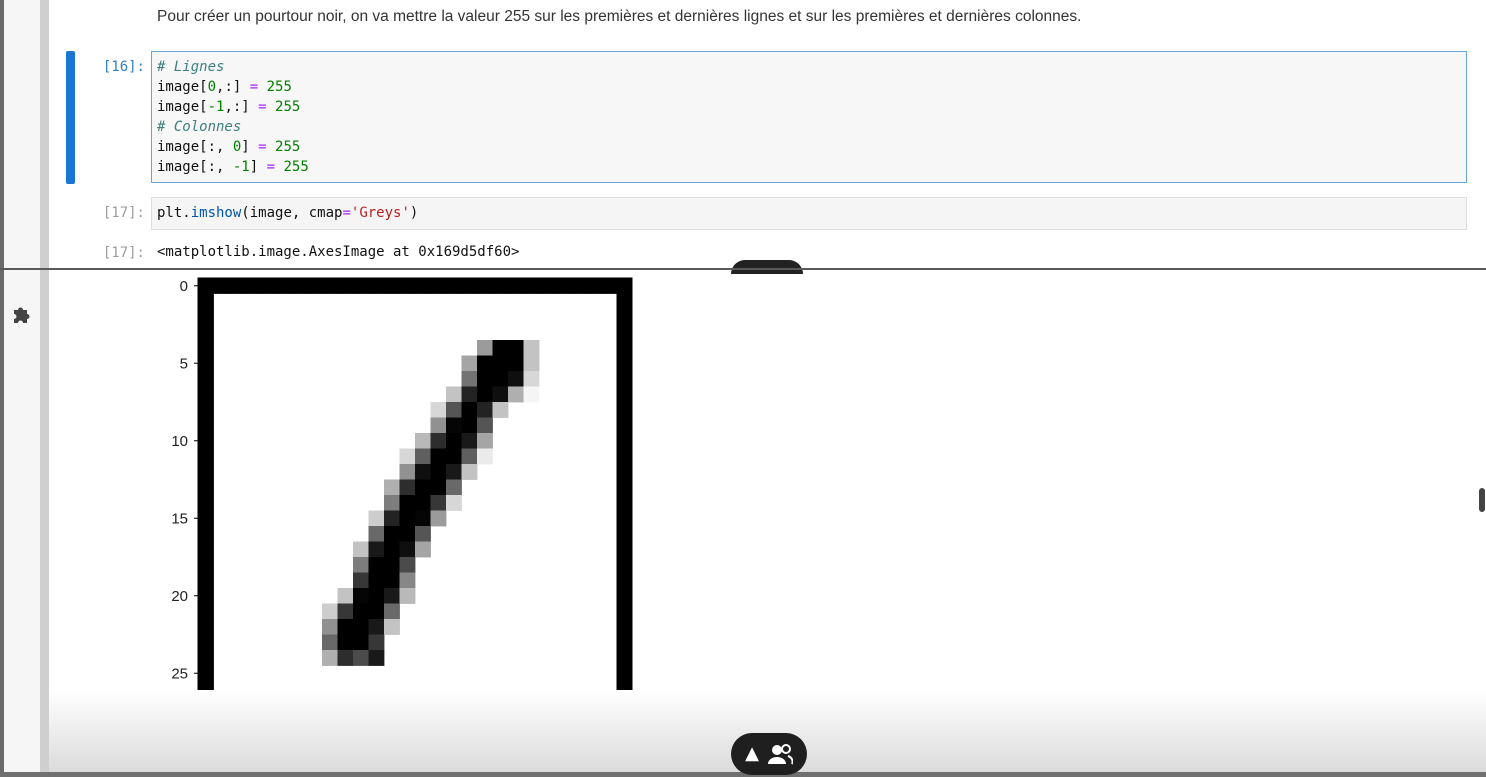 Image resolution: width=1486 pixels, height=777 pixels. I want to click on code-token: image[, so click(182, 107).